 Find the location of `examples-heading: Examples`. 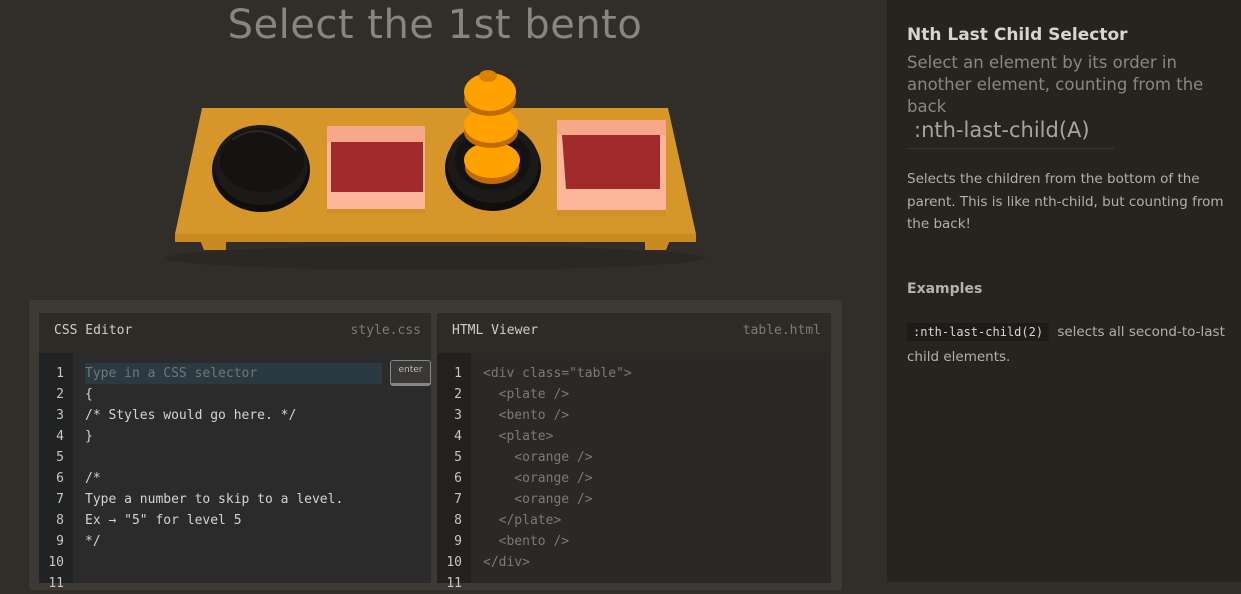

examples-heading: Examples is located at coordinates (945, 289).